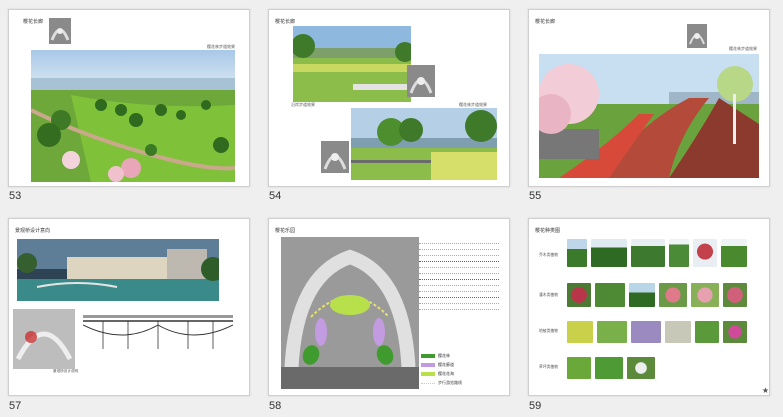 The image size is (783, 417). Describe the element at coordinates (548, 331) in the screenshot. I see `plant-row-label: 地被类植物` at that location.